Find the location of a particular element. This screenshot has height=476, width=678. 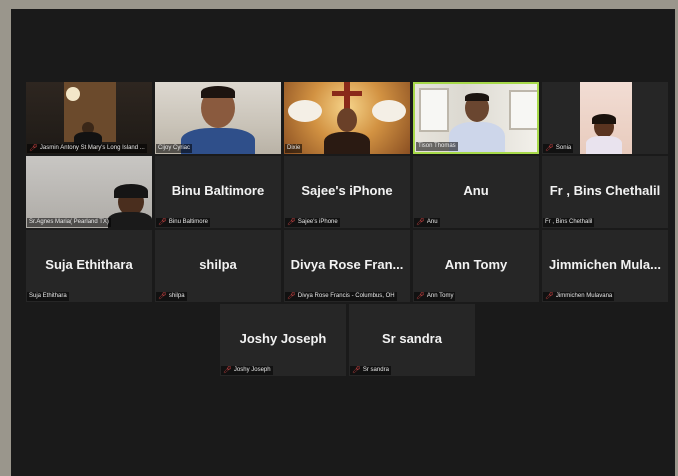

participant-tile: Joshy Joseph 🎤︎ Joshy Joseph is located at coordinates (283, 340).